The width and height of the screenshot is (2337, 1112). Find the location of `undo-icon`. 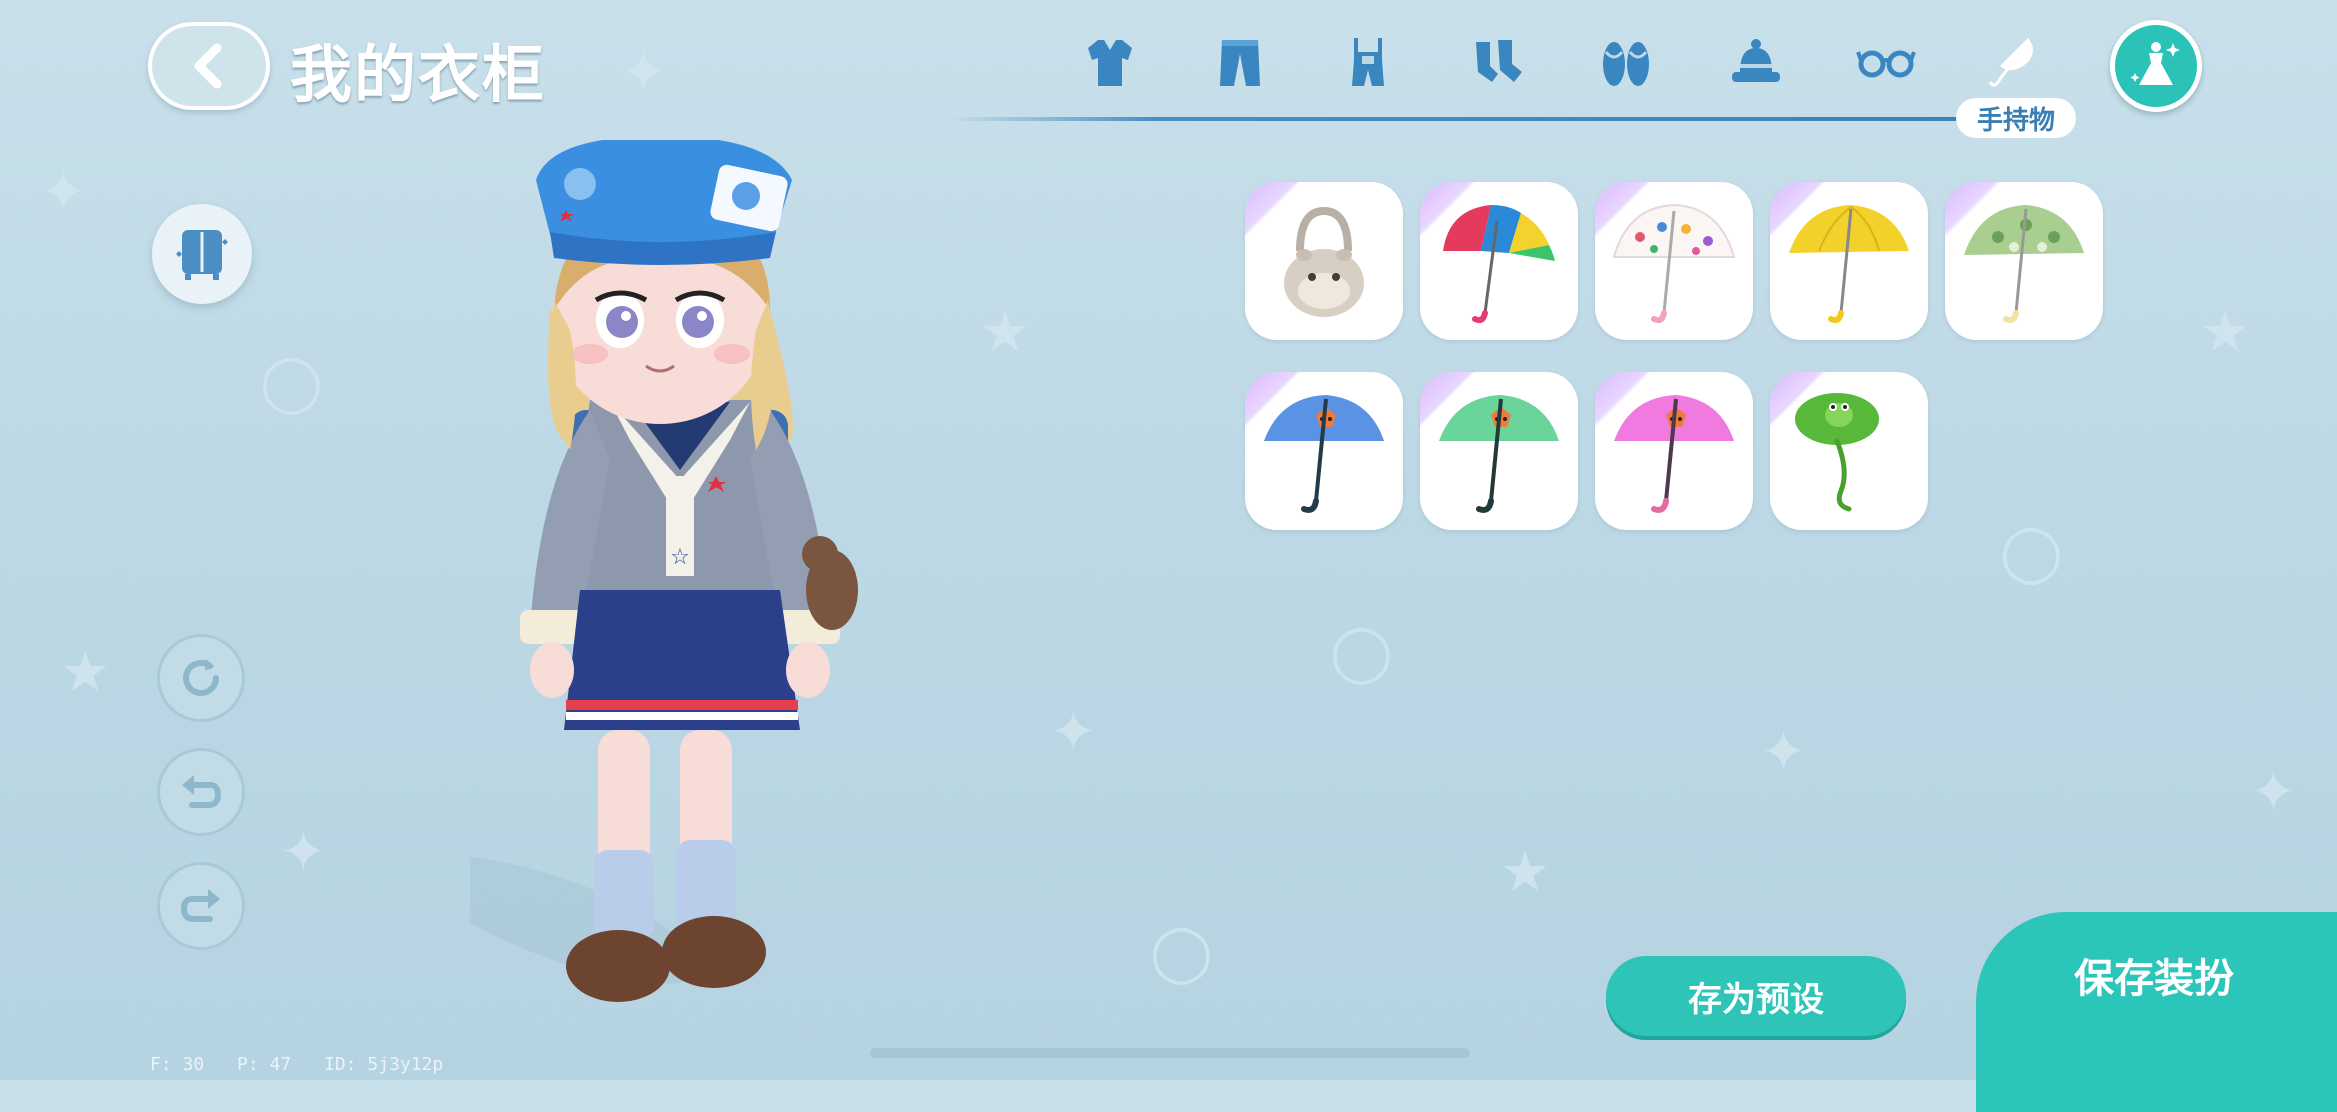

undo-icon is located at coordinates (202, 791).